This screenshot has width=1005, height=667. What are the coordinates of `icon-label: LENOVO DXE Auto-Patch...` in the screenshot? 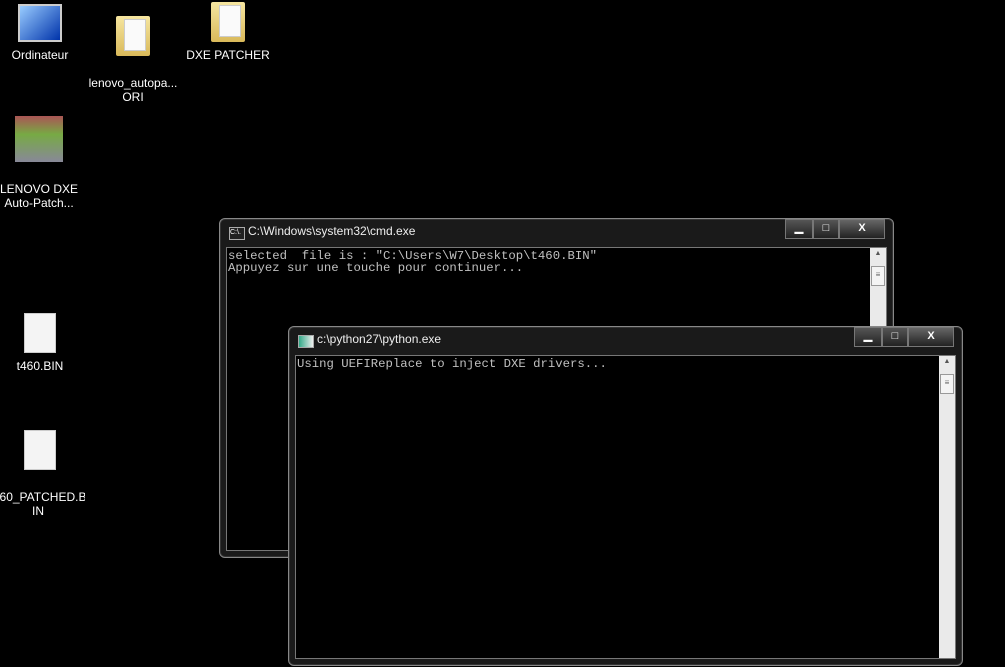 It's located at (39, 196).